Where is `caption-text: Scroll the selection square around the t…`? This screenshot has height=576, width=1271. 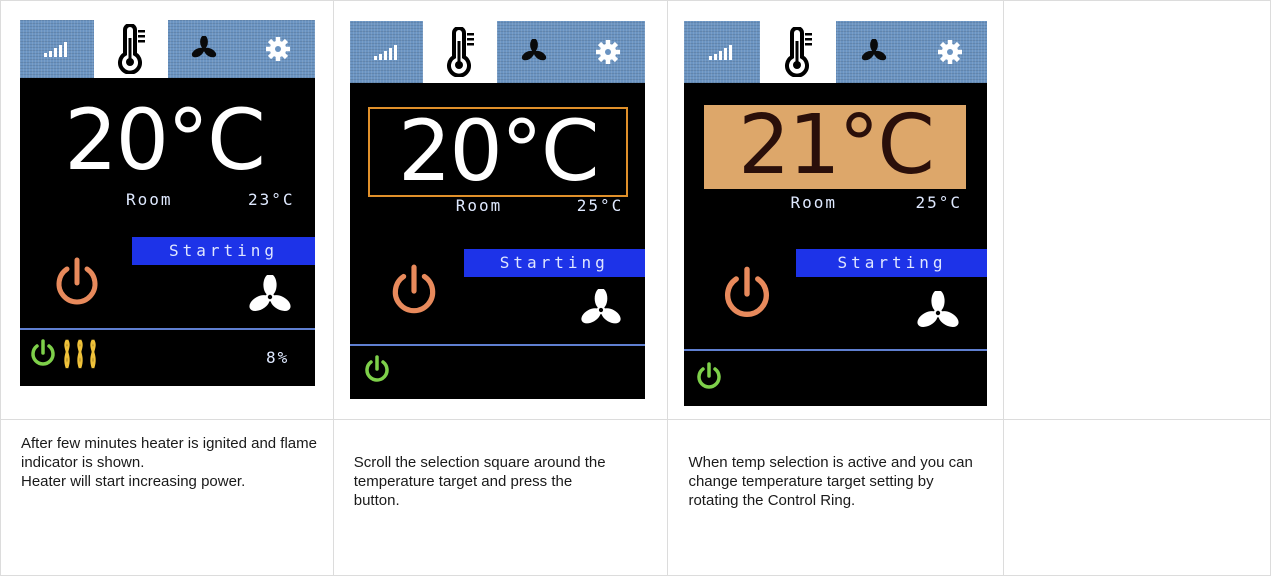
caption-text: Scroll the selection square around the t… is located at coordinates (481, 481).